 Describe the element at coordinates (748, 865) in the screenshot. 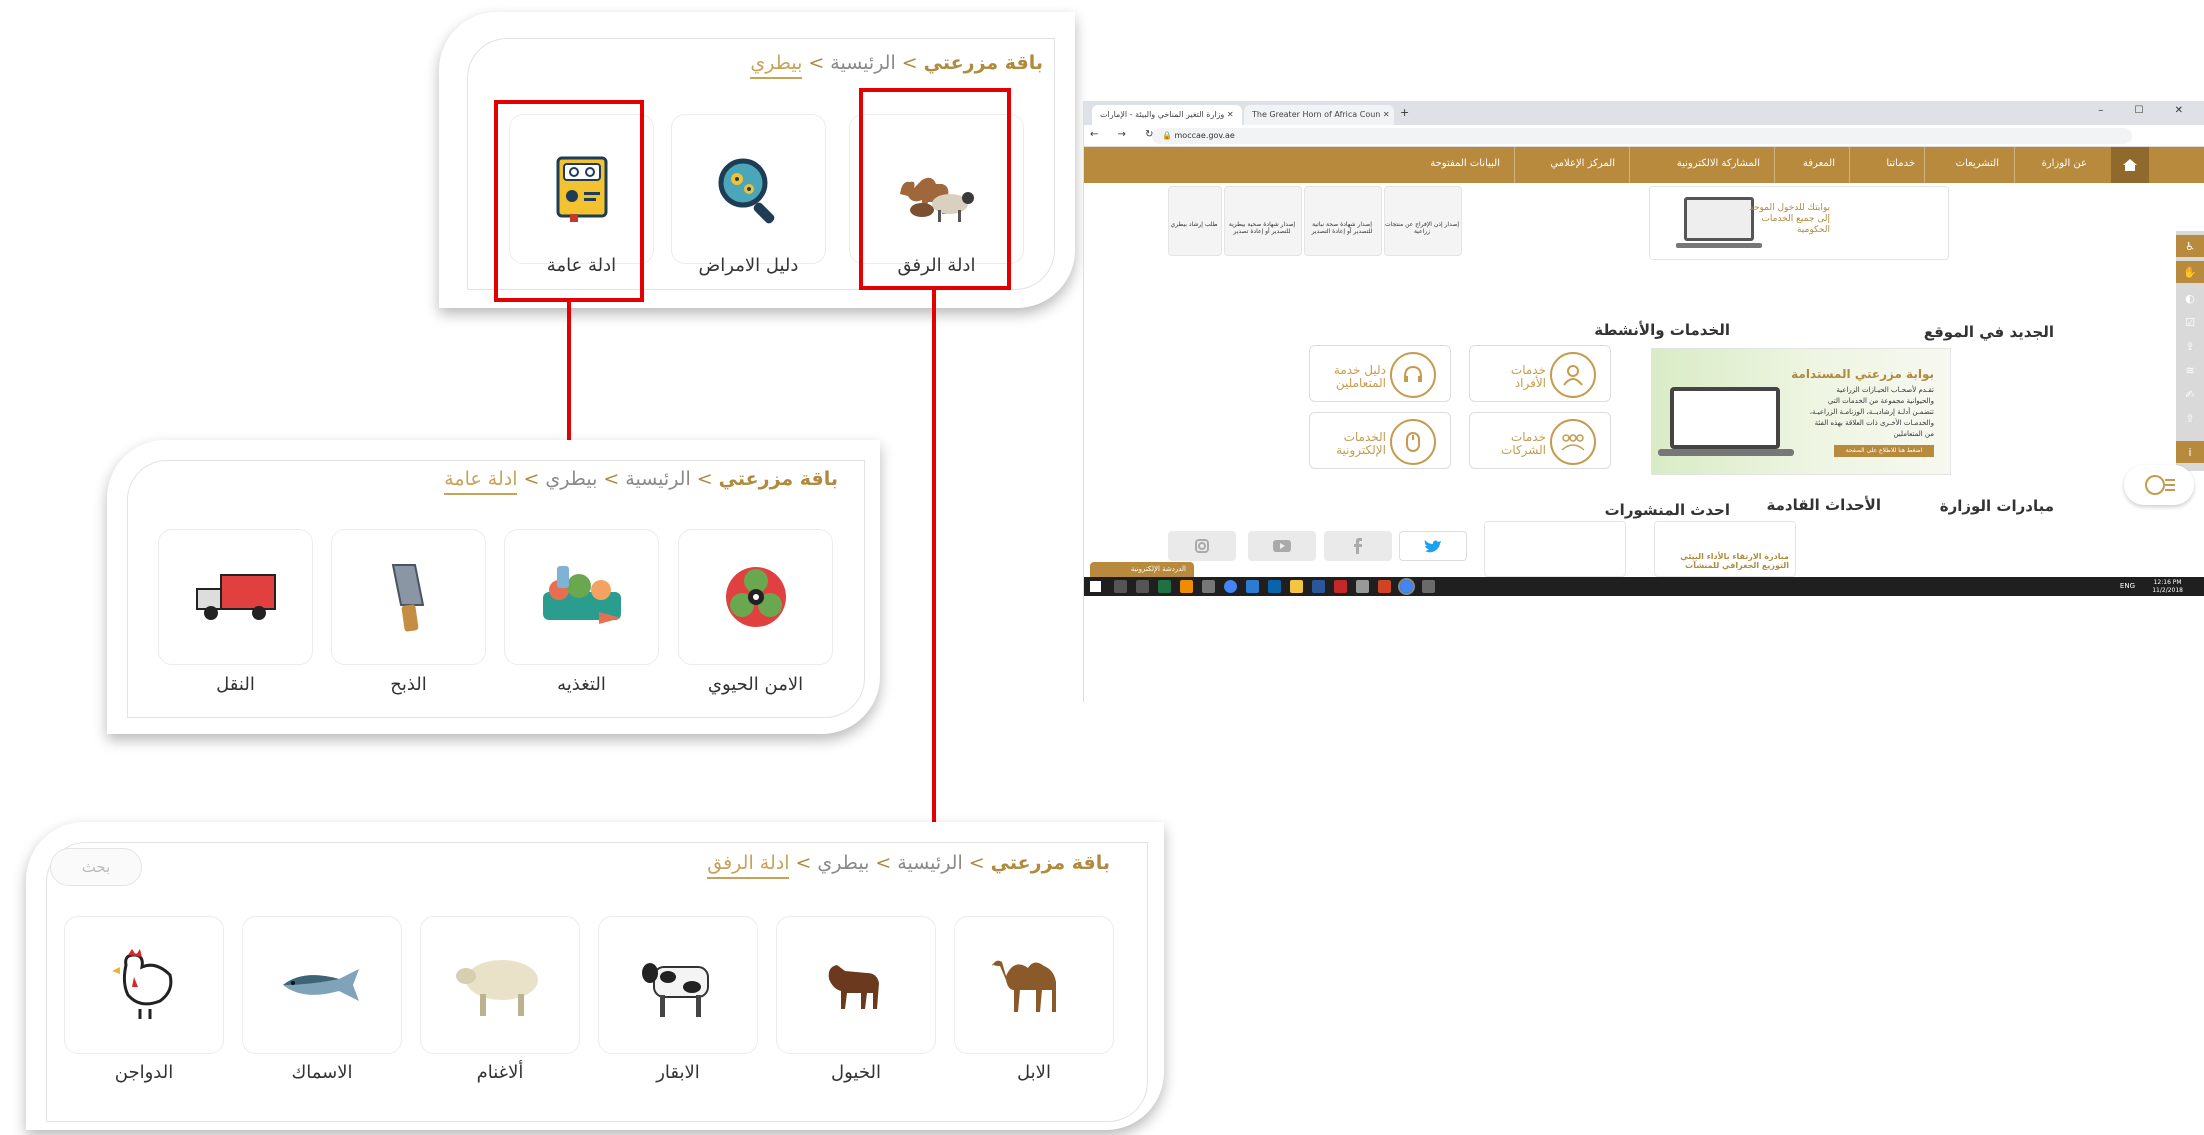

I see `breadcrumb-current: ادلة الرفق` at that location.